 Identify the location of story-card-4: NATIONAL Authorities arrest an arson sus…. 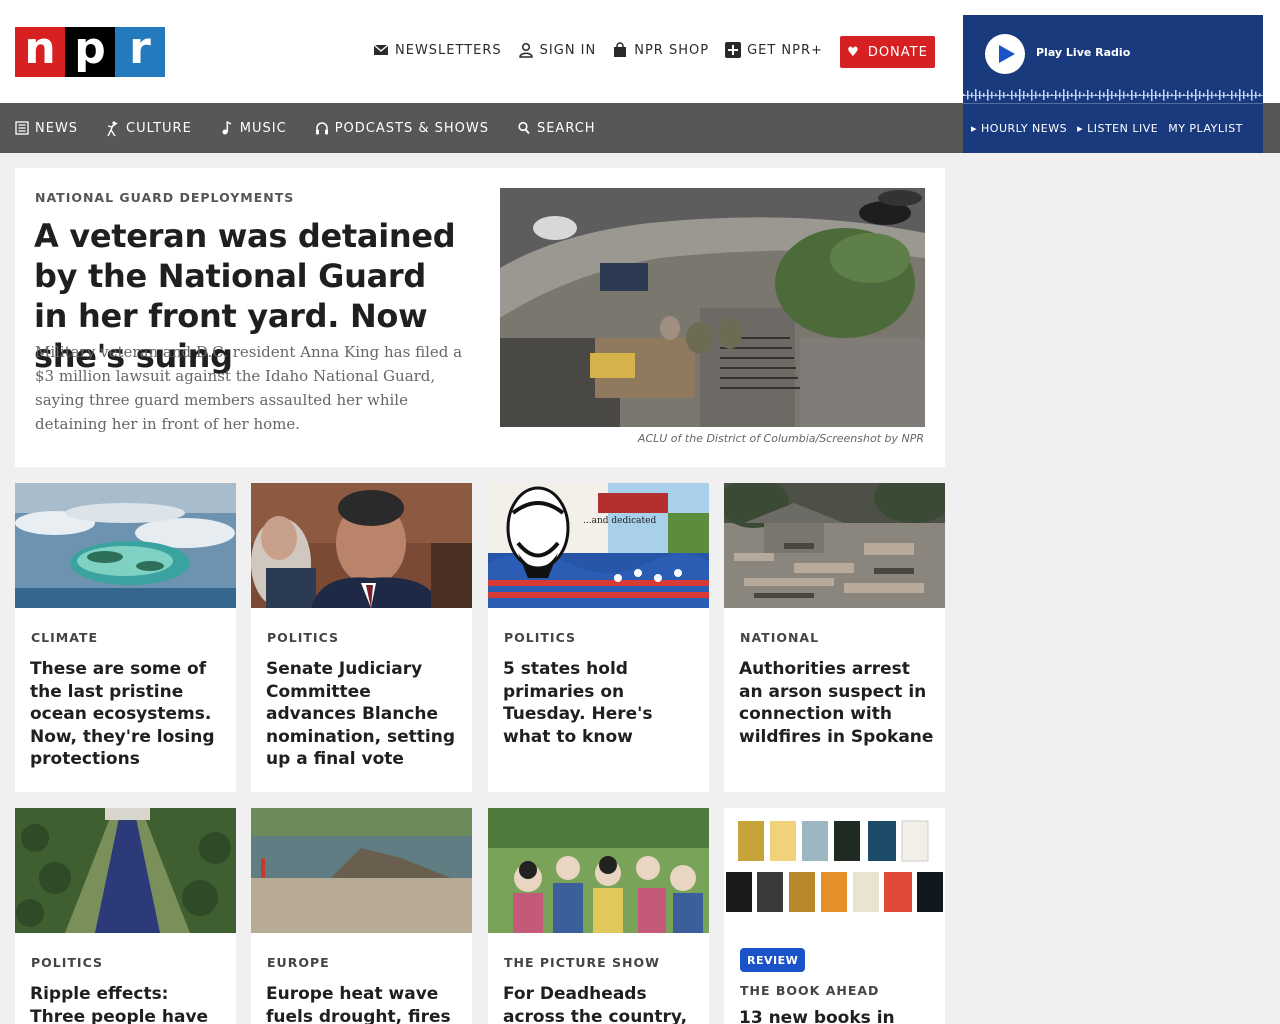
(834, 637).